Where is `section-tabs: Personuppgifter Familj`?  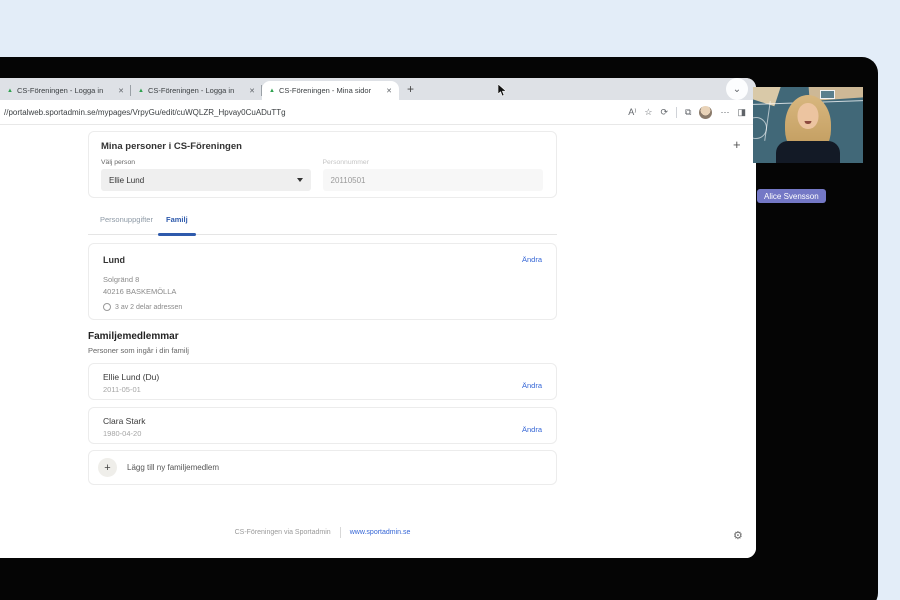 section-tabs: Personuppgifter Familj is located at coordinates (322, 225).